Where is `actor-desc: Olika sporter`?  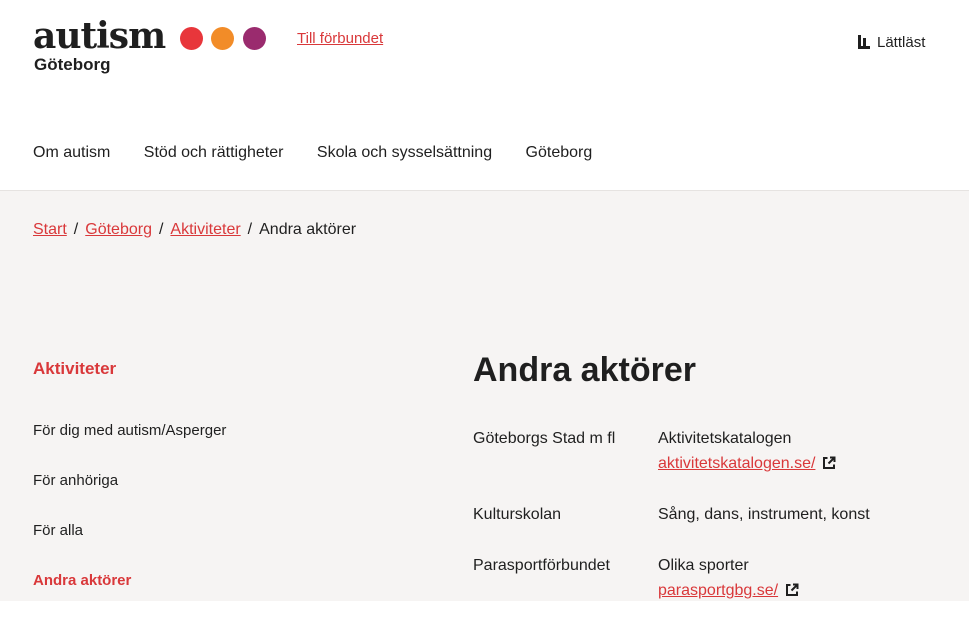
actor-desc: Olika sporter is located at coordinates (703, 565).